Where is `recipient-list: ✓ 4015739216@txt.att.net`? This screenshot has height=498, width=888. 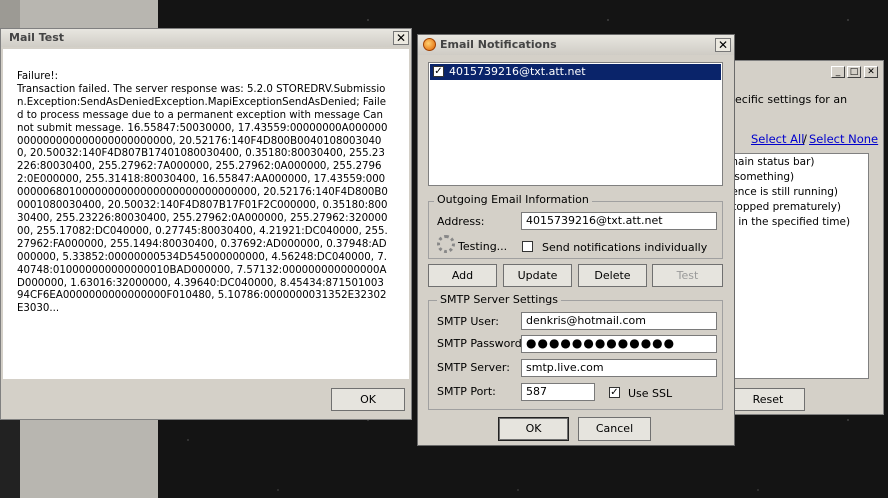 recipient-list: ✓ 4015739216@txt.att.net is located at coordinates (575, 124).